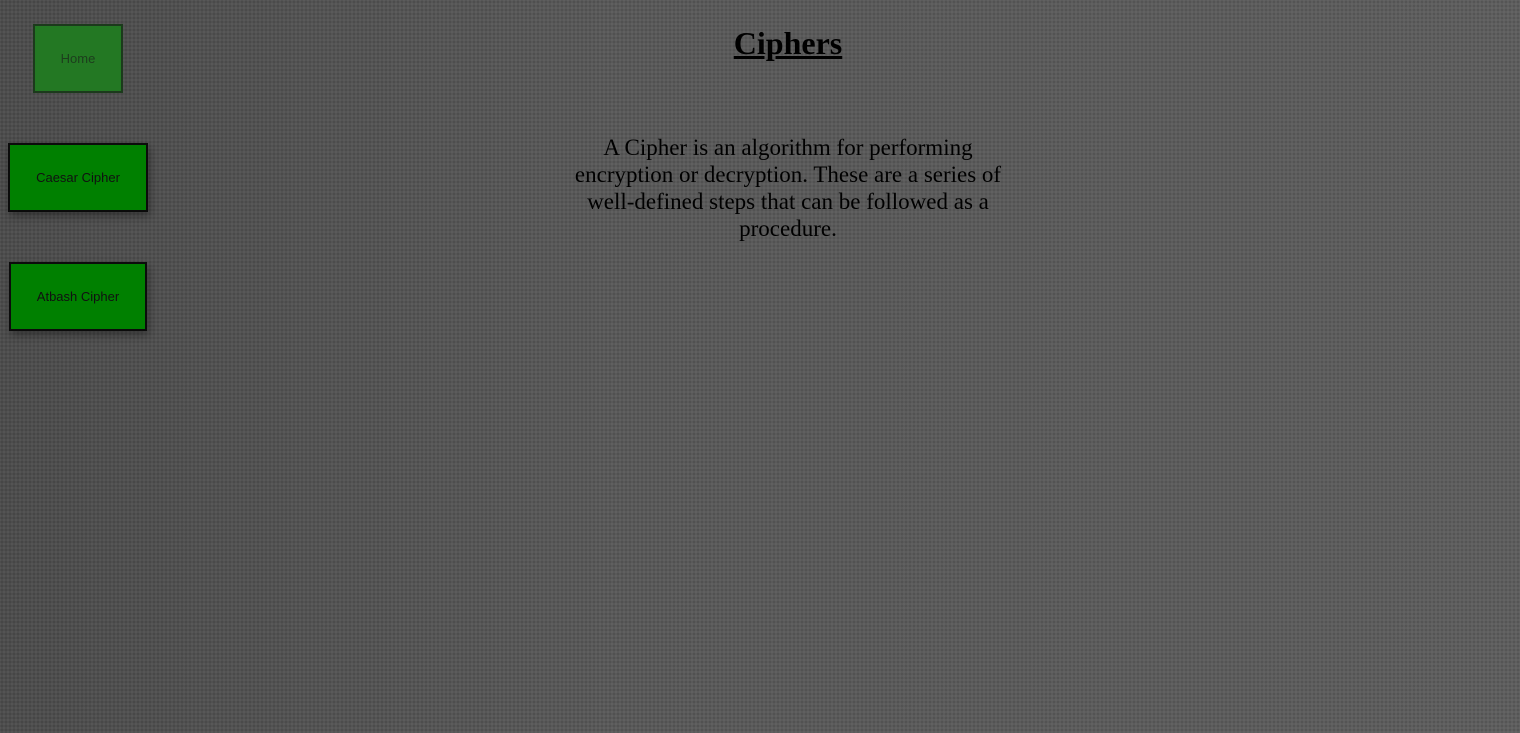 The height and width of the screenshot is (733, 1520). What do you see at coordinates (78, 296) in the screenshot?
I see `atbash-cipher-button: Atbash Cipher` at bounding box center [78, 296].